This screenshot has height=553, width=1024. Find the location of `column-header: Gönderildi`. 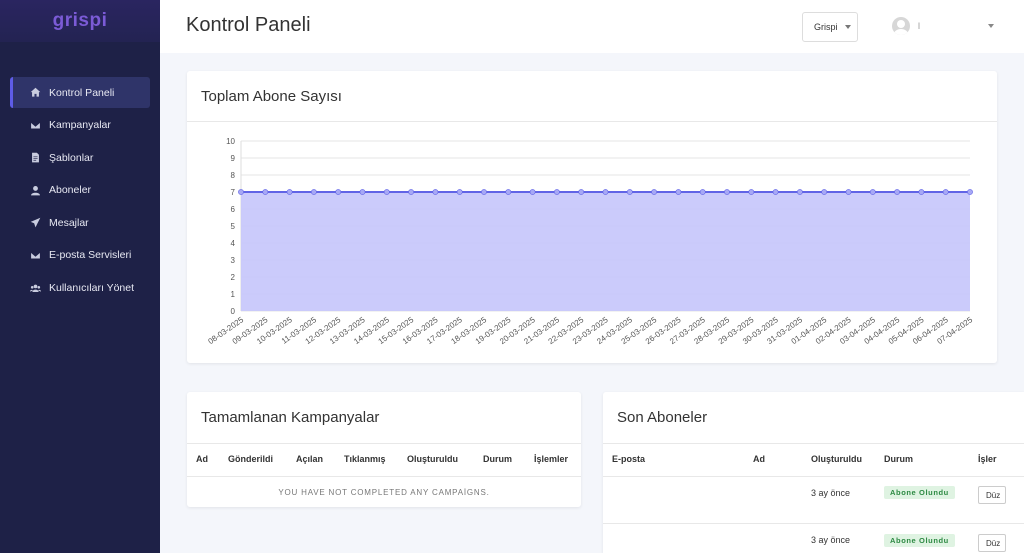

column-header: Gönderildi is located at coordinates (250, 459).